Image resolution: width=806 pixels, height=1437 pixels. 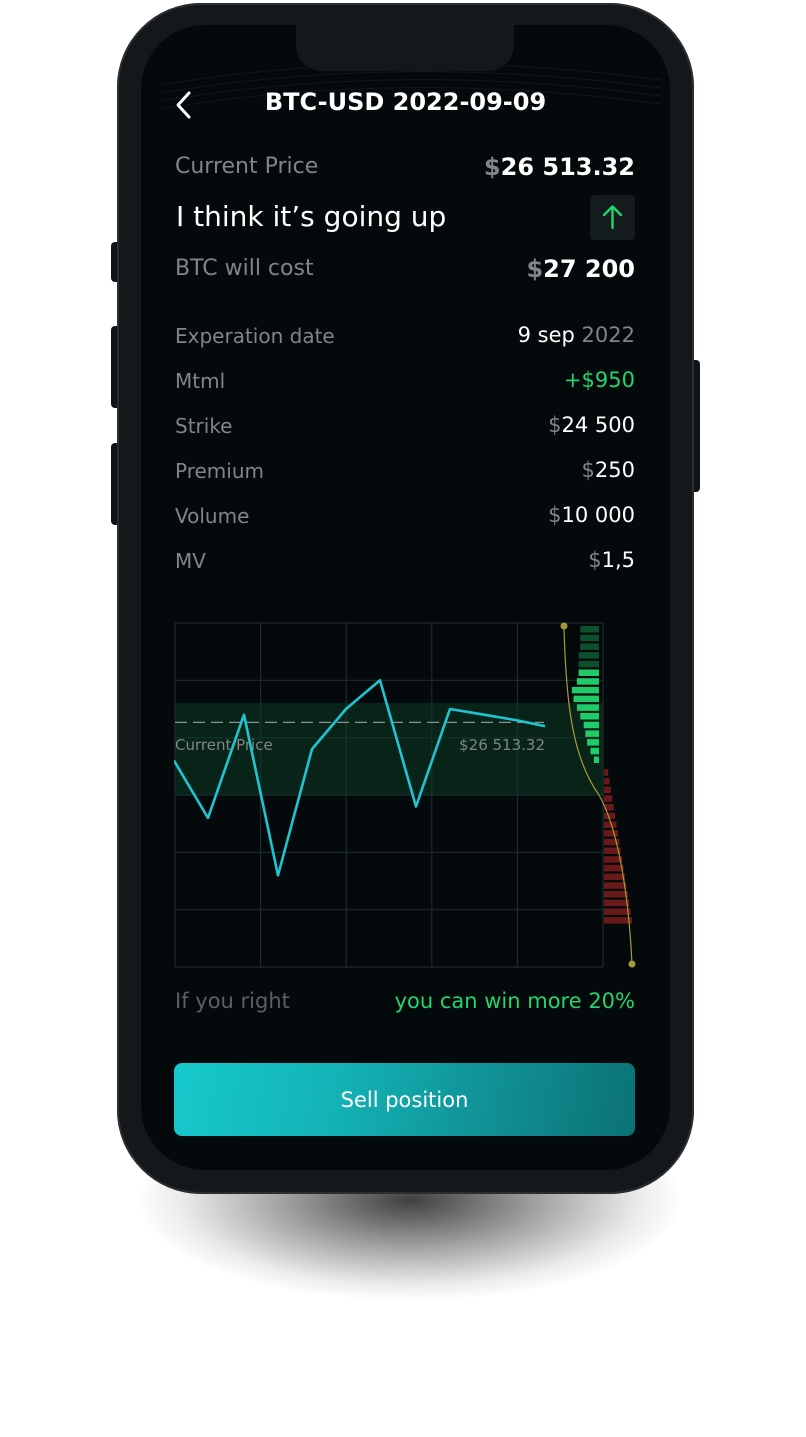 I want to click on depth-bottom-marker, so click(x=632, y=964).